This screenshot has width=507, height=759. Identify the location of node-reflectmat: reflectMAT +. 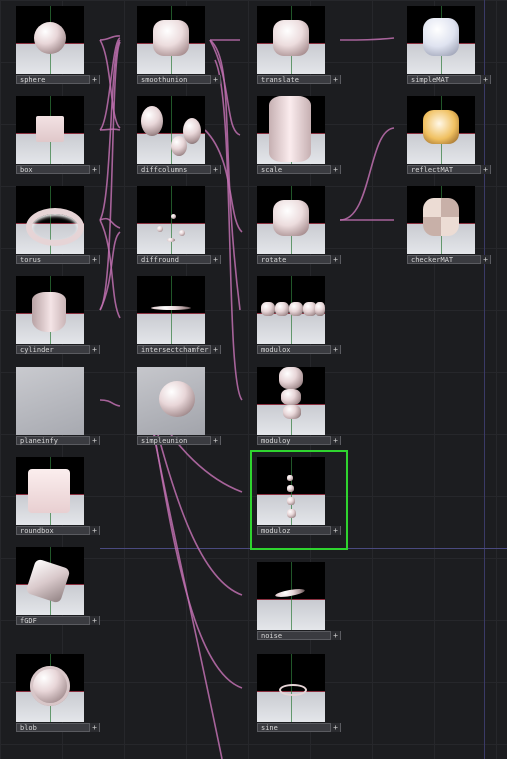
(449, 139).